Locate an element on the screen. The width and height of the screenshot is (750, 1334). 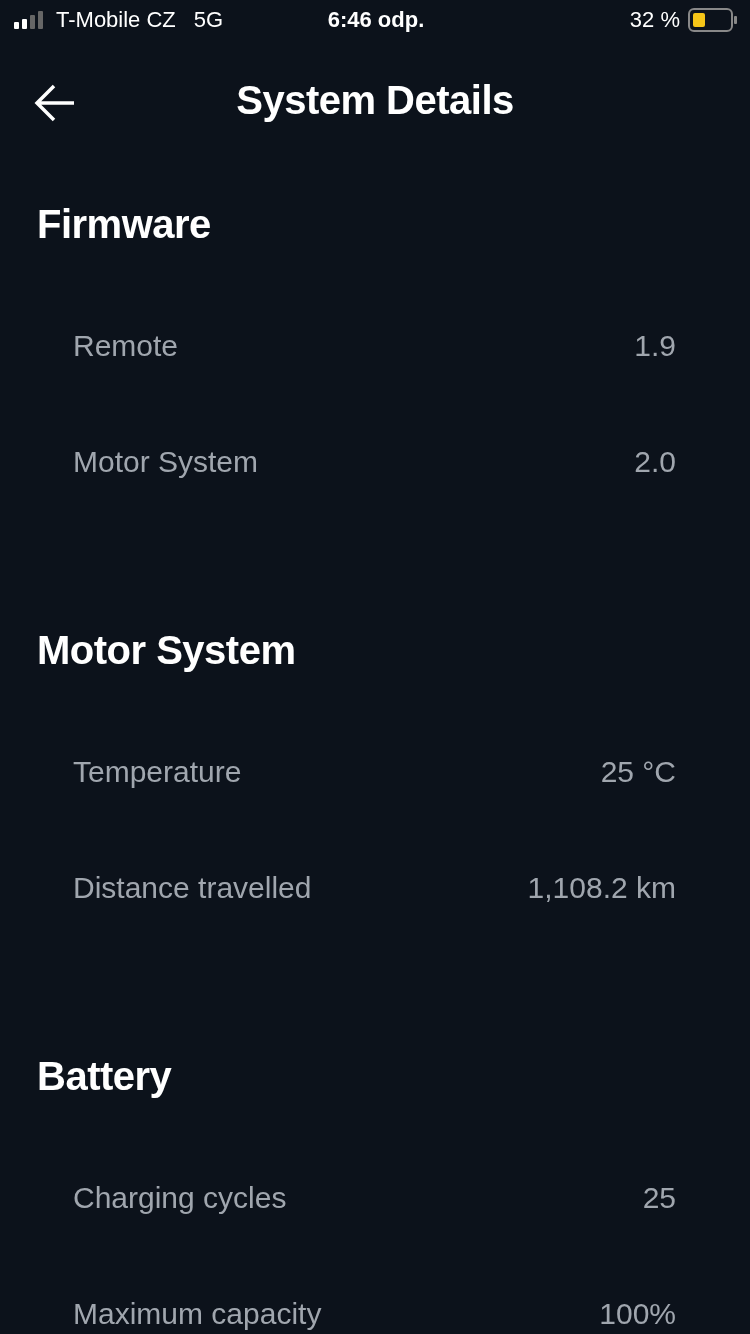
detail-value: 1,108.2 km is located at coordinates (601, 888).